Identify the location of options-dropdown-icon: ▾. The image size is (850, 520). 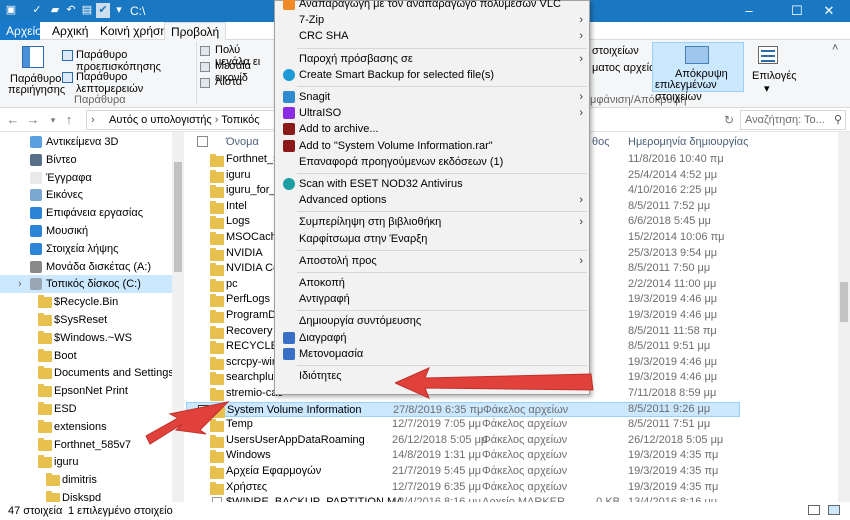
(767, 89).